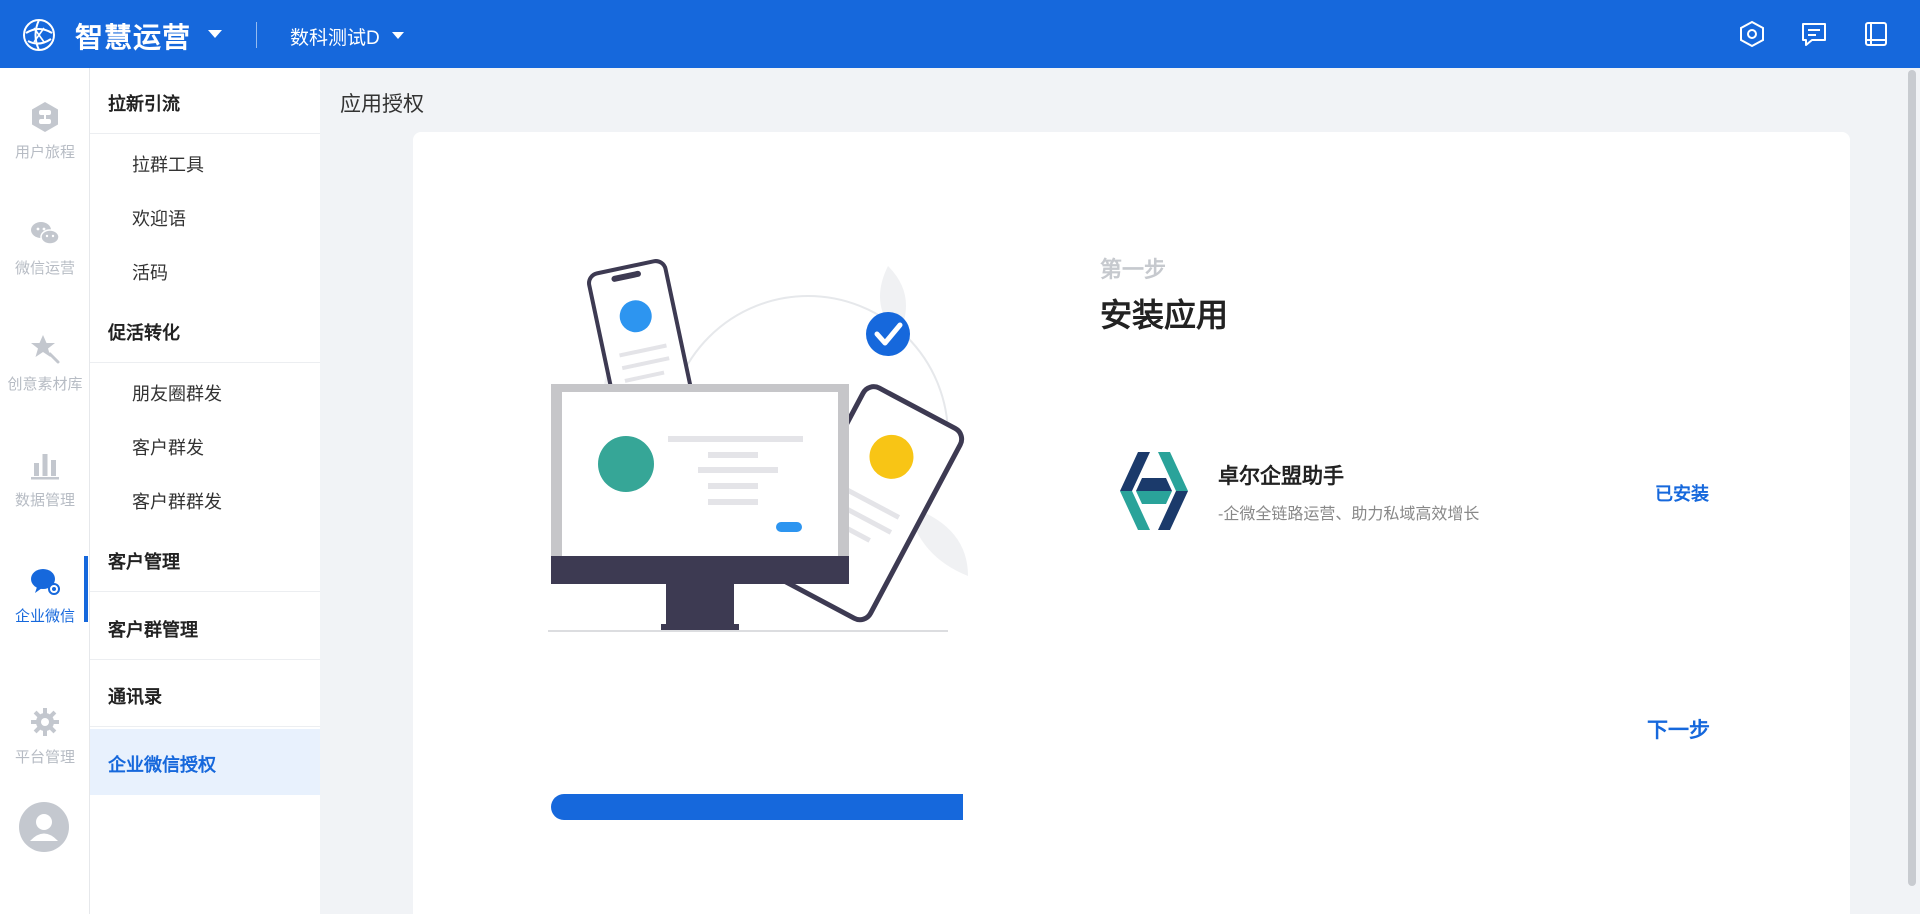 The height and width of the screenshot is (914, 1920). What do you see at coordinates (45, 349) in the screenshot?
I see `creative-star-icon` at bounding box center [45, 349].